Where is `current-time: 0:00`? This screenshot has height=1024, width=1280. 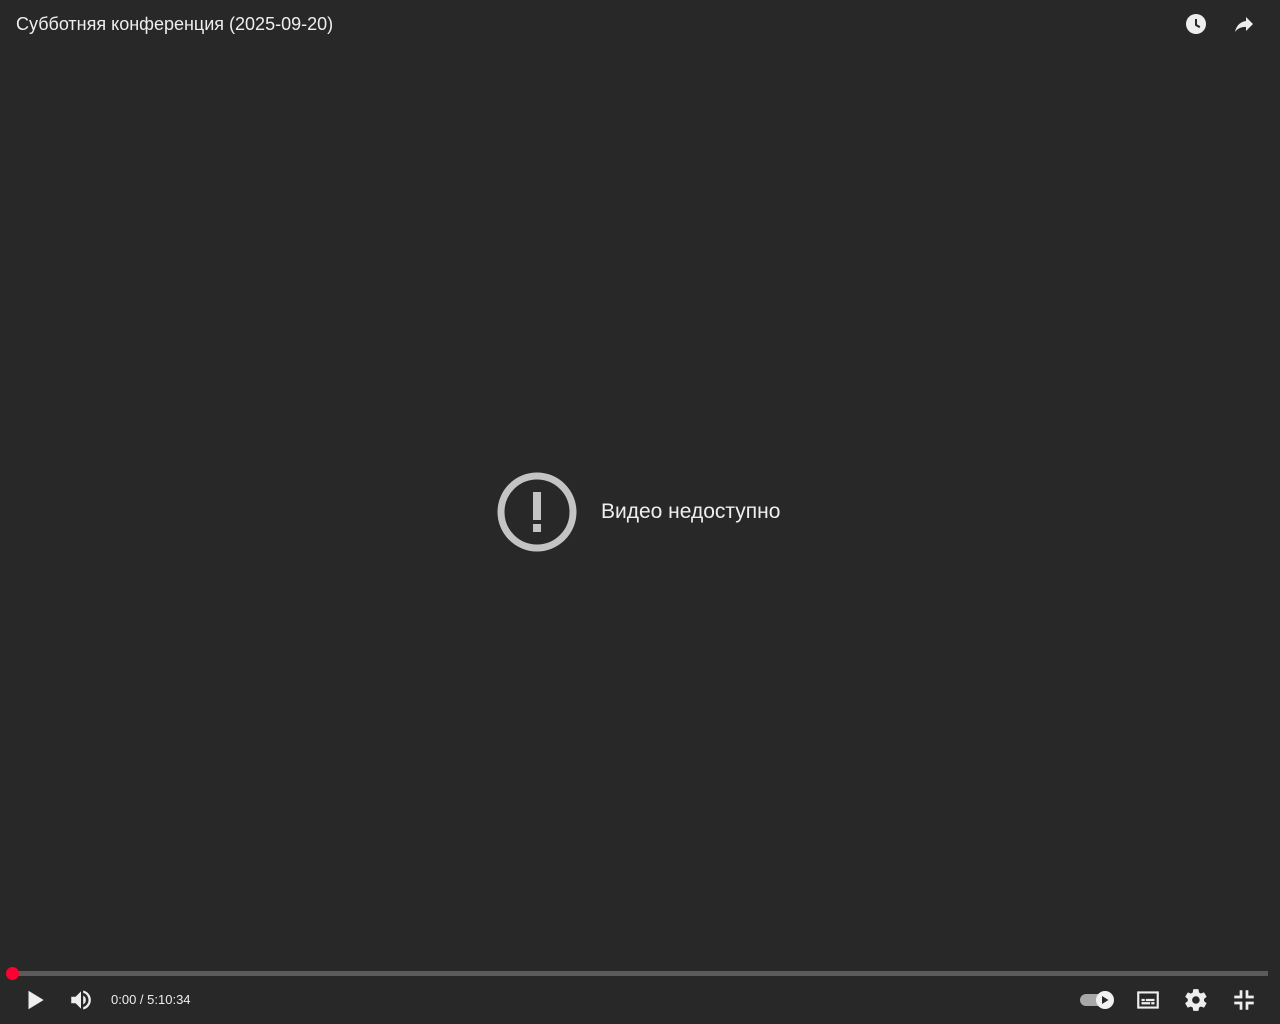 current-time: 0:00 is located at coordinates (124, 999).